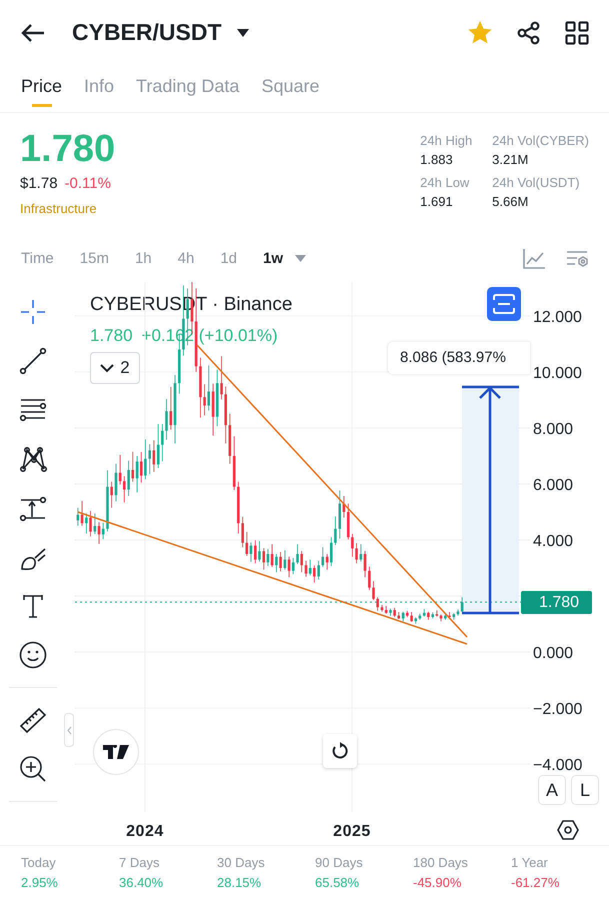  I want to click on pair-title: CYBER/USDT, so click(147, 32).